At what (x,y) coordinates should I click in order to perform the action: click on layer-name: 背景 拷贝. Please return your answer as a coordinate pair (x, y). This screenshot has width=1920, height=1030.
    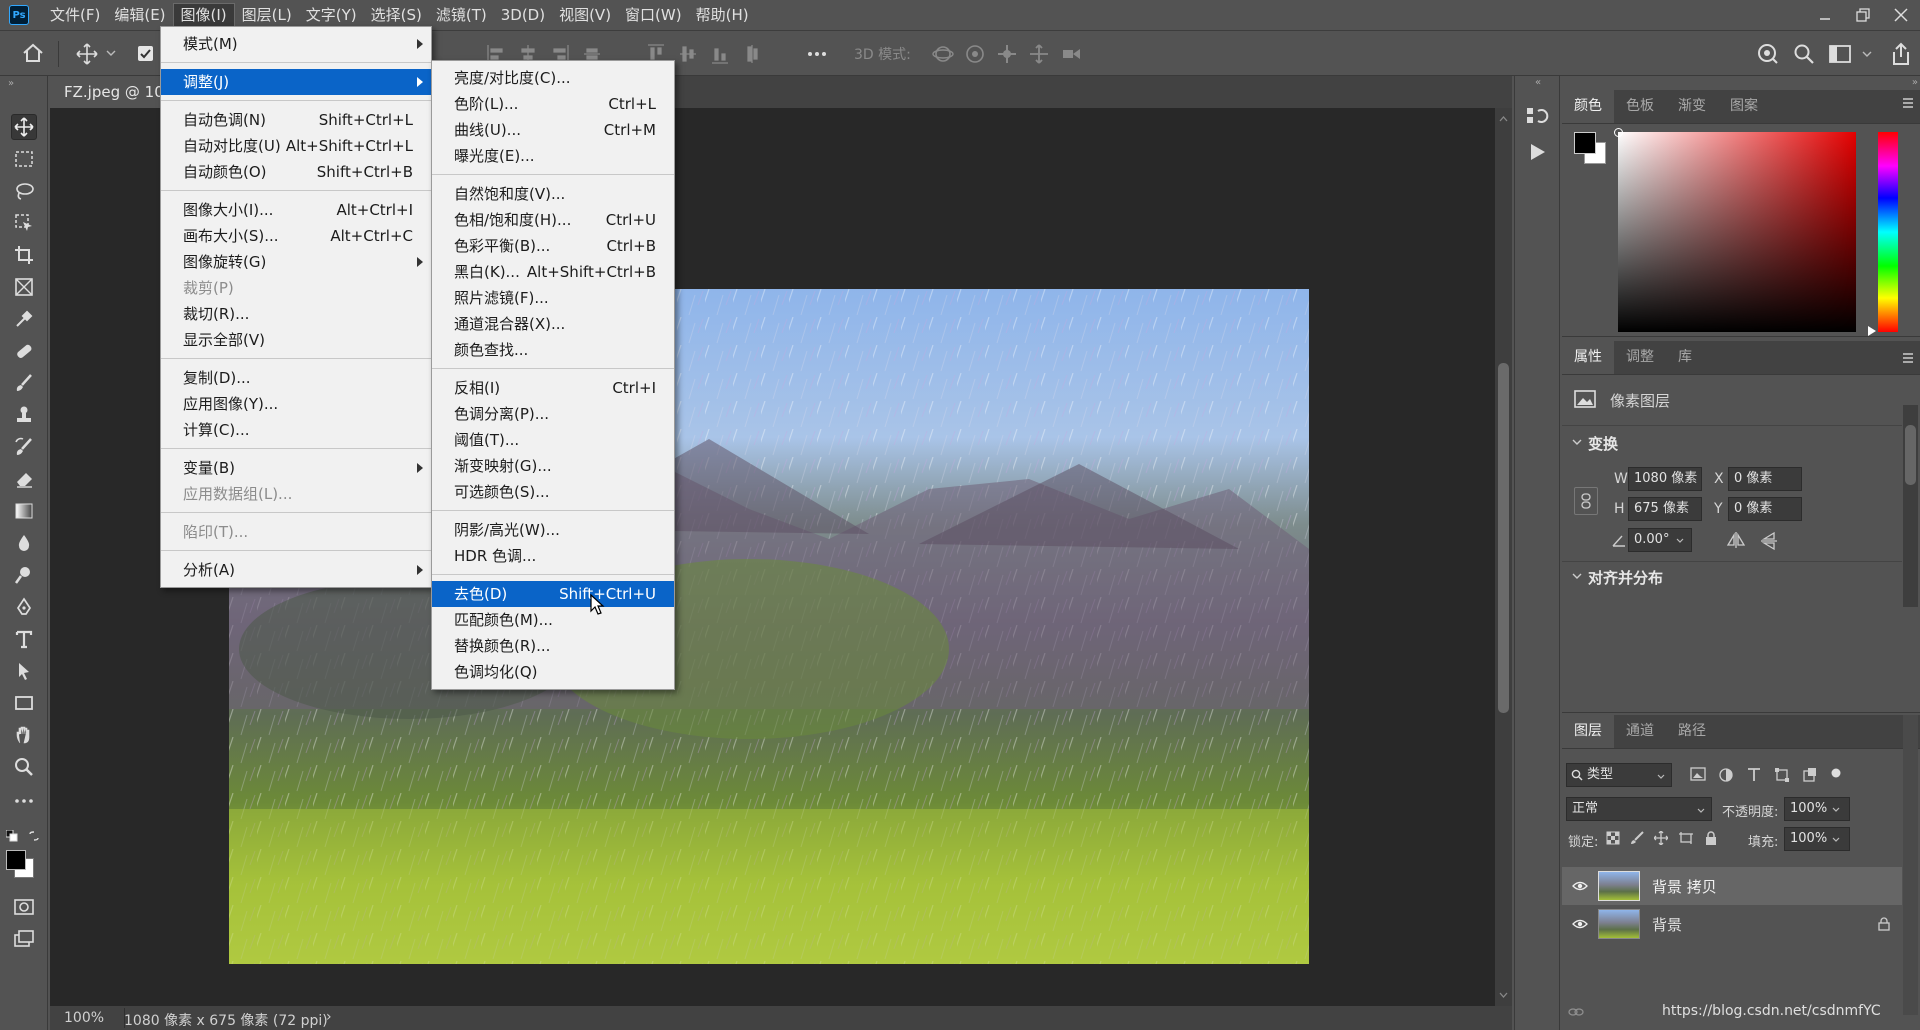
    Looking at the image, I should click on (1684, 886).